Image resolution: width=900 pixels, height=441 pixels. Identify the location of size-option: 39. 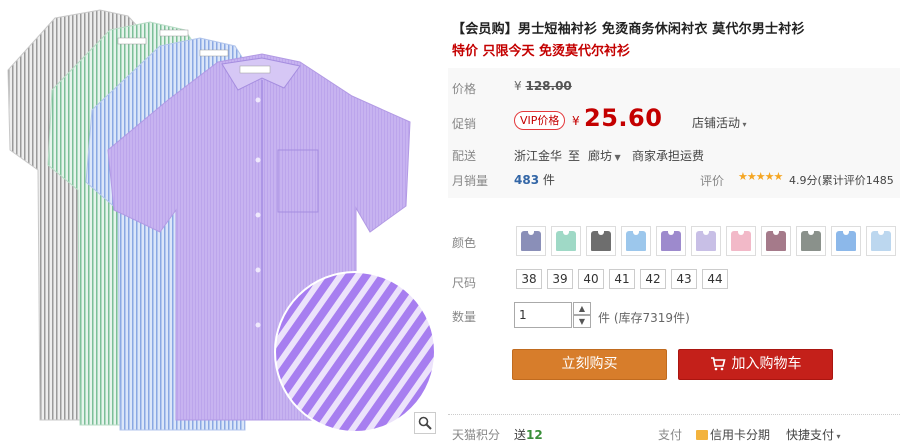
(560, 279).